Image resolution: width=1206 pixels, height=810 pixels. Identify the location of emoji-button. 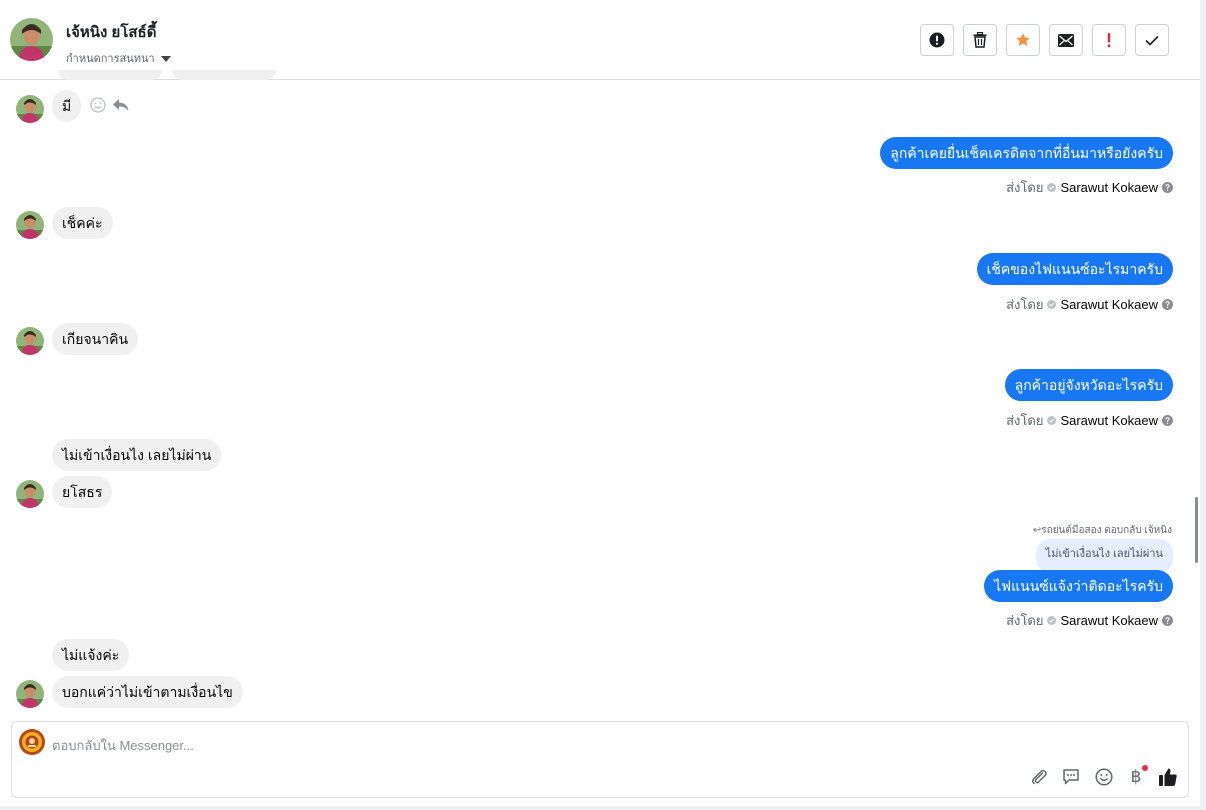
(1104, 777).